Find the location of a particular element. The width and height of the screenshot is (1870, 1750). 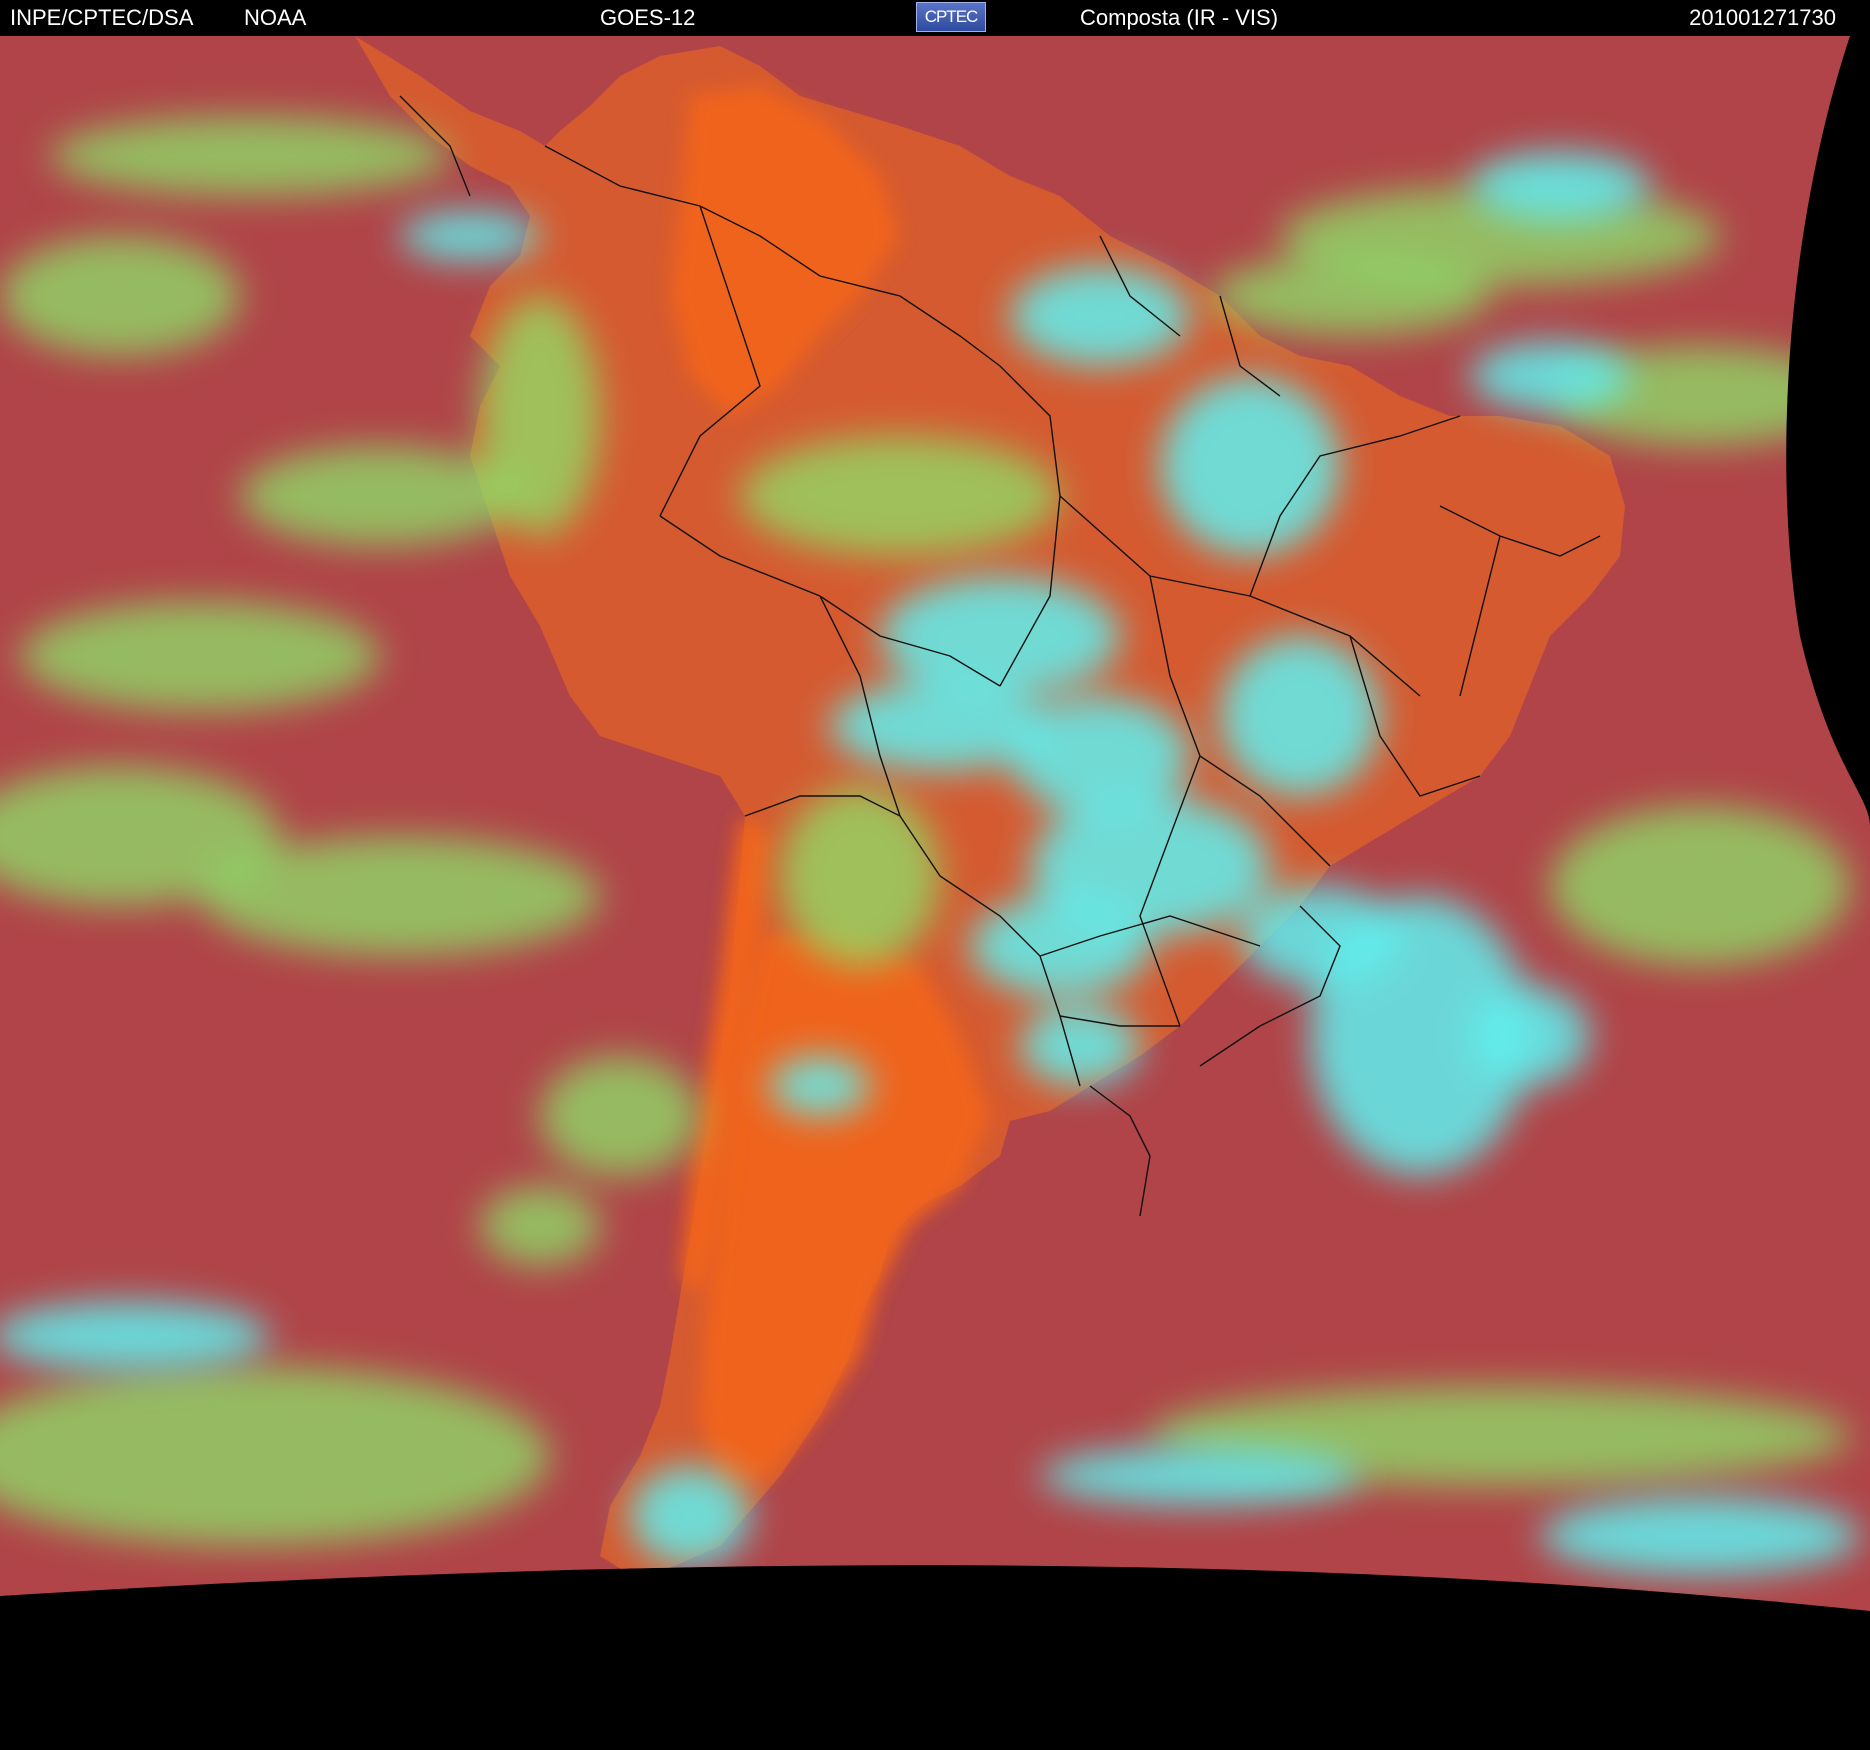

cptec-logo: CPTEC is located at coordinates (951, 17).